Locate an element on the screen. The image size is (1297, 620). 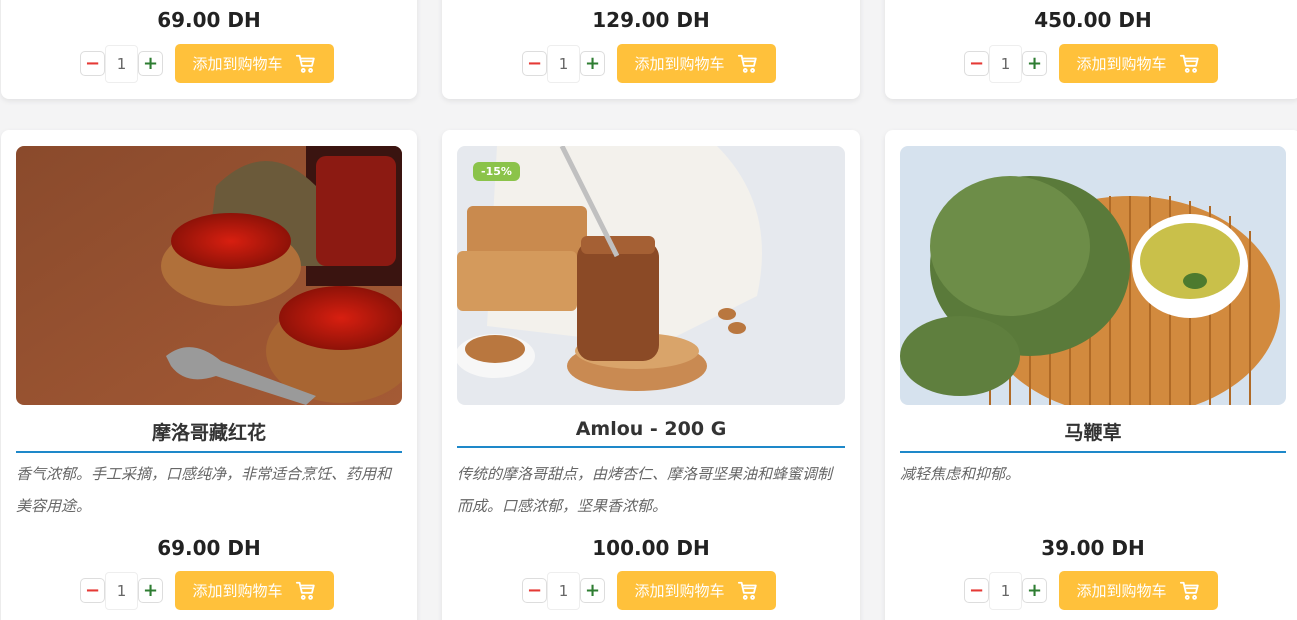
product-card: 129.00 DH − + 添加到购物车 is located at coordinates (651, 49).